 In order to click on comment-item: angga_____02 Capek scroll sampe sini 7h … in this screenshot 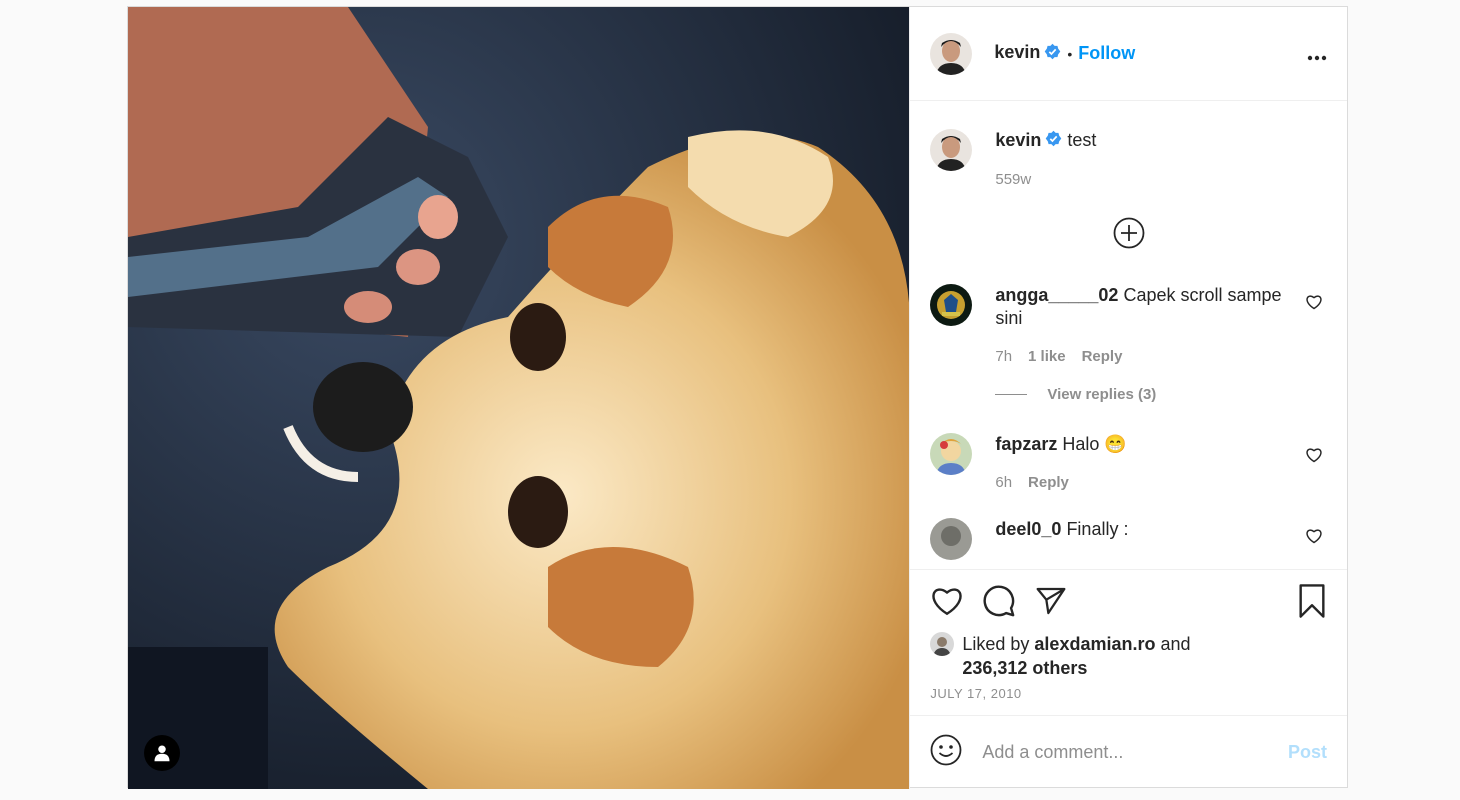, I will do `click(1128, 325)`.